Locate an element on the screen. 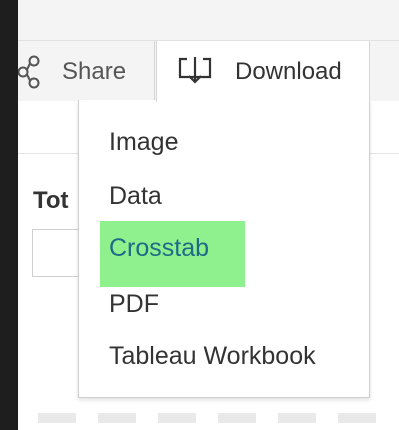 This screenshot has height=430, width=399. download-button: Download is located at coordinates (263, 71).